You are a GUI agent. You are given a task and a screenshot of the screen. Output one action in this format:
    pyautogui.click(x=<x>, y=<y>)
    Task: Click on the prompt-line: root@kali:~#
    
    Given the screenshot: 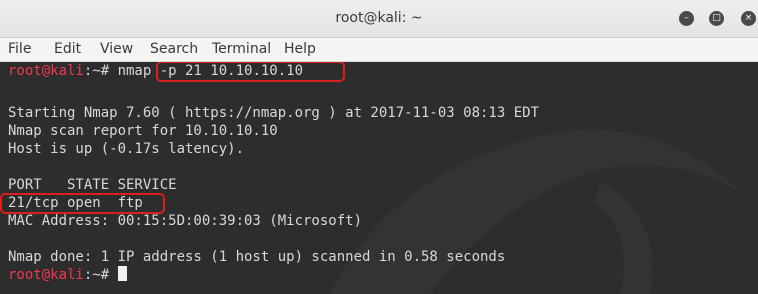 What is the action you would take?
    pyautogui.click(x=67, y=275)
    